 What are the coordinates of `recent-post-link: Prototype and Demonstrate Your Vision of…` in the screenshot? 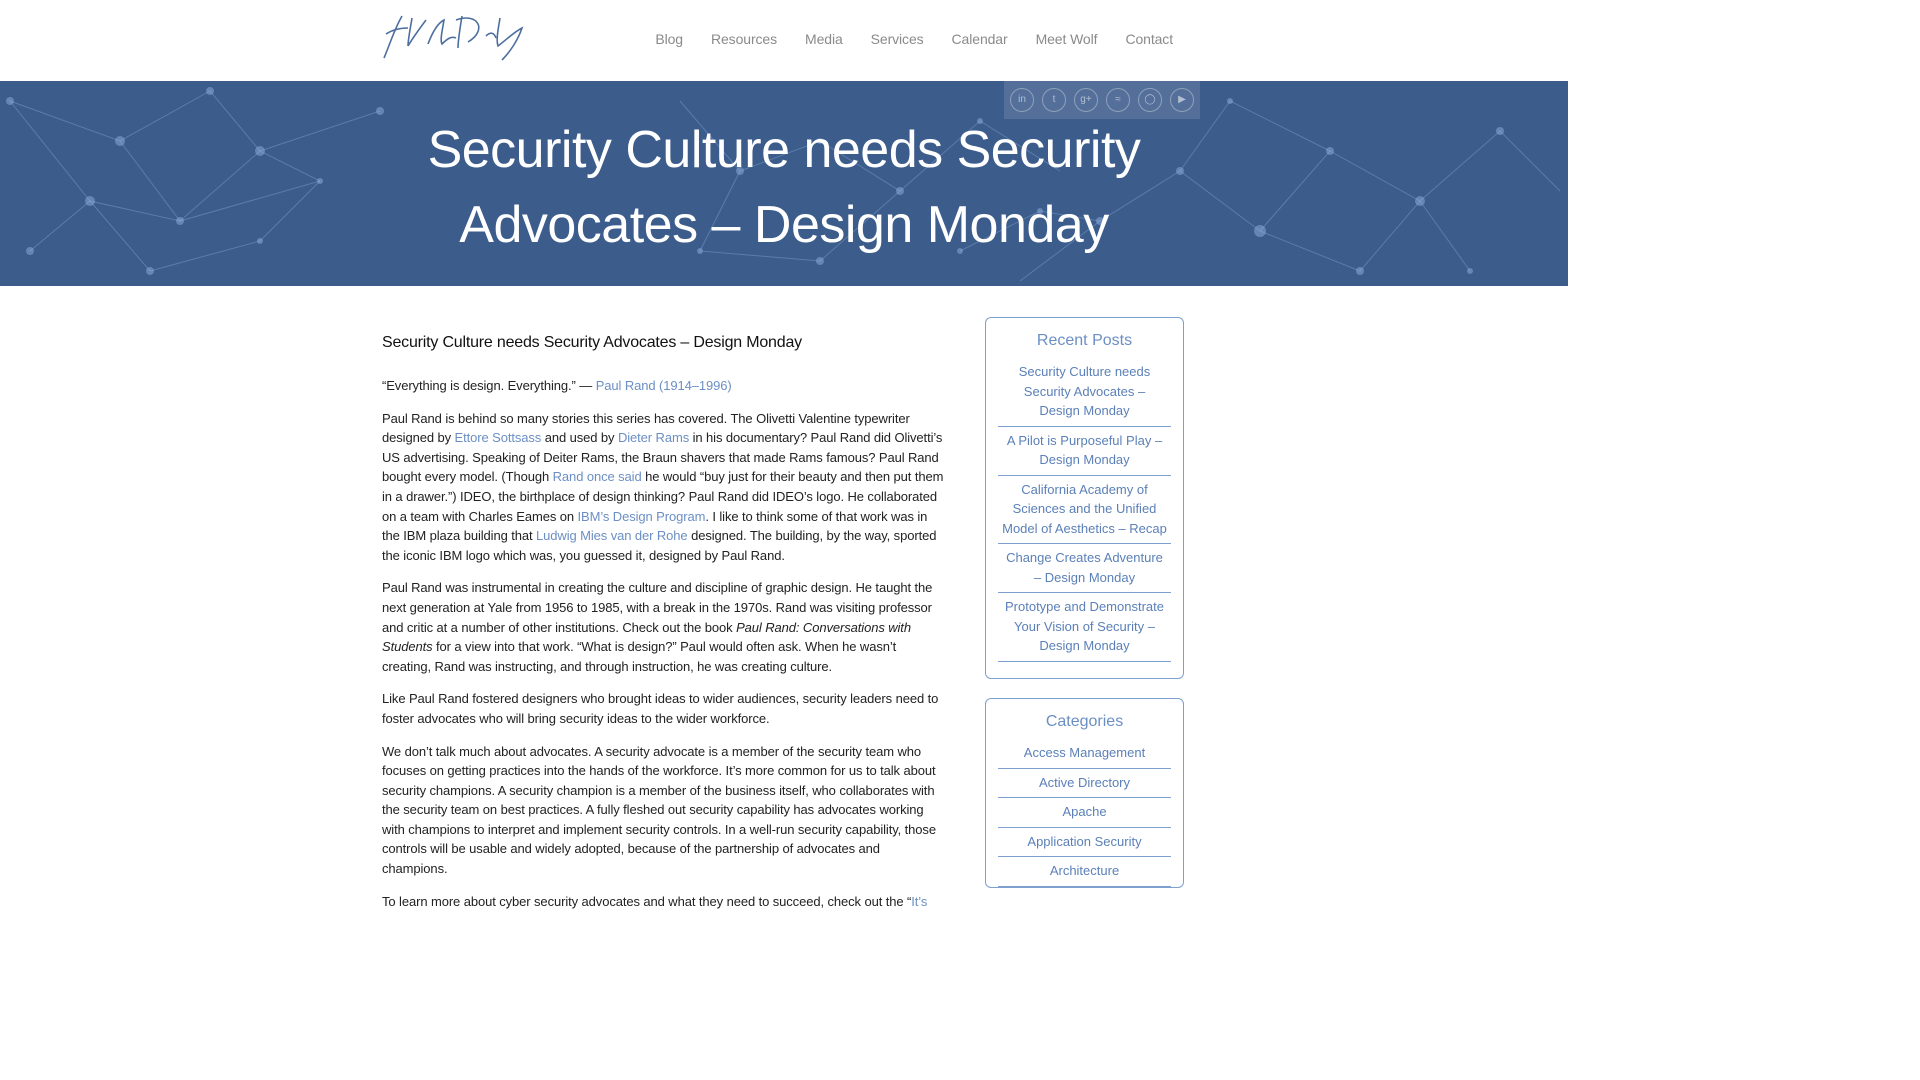 It's located at (1084, 626).